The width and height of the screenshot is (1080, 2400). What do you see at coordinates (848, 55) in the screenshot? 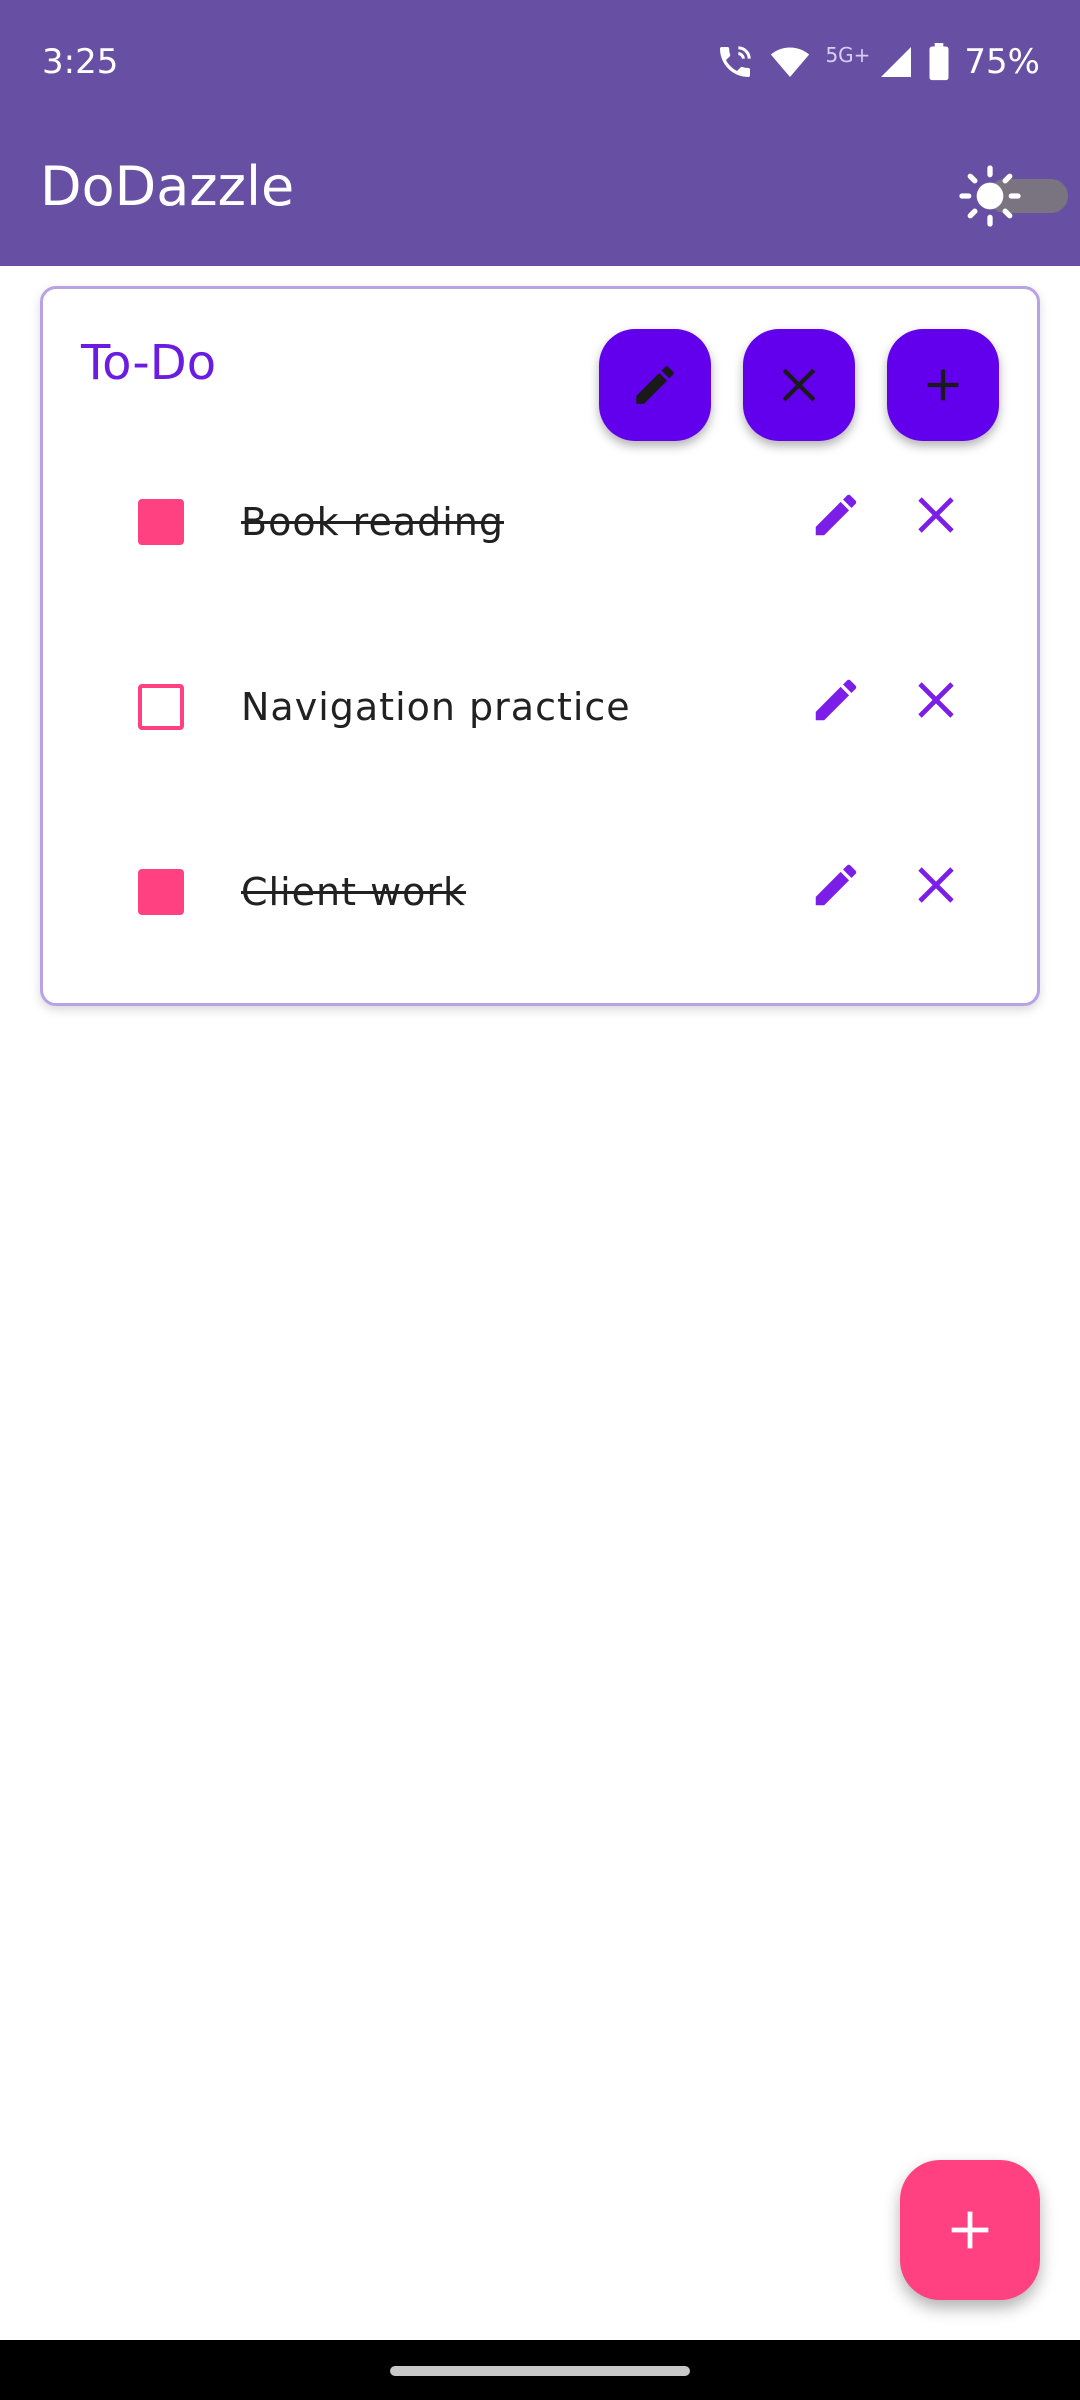
I see `network-type: 5G+` at bounding box center [848, 55].